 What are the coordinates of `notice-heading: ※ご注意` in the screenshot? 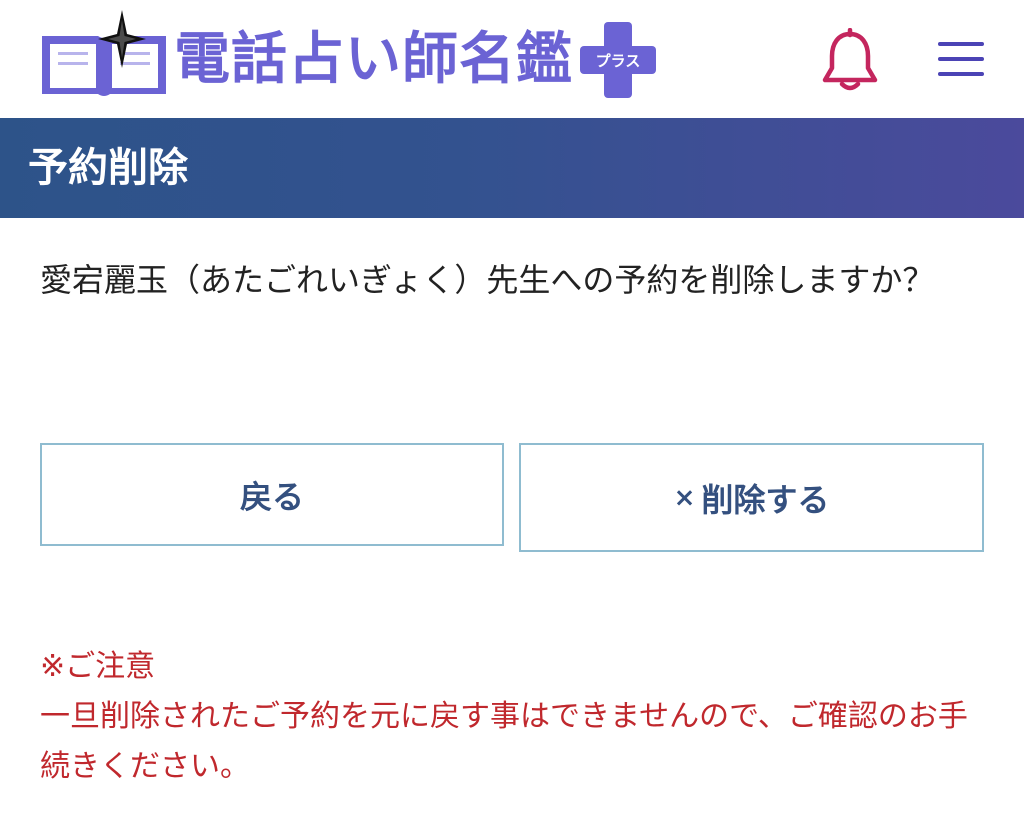 It's located at (98, 666).